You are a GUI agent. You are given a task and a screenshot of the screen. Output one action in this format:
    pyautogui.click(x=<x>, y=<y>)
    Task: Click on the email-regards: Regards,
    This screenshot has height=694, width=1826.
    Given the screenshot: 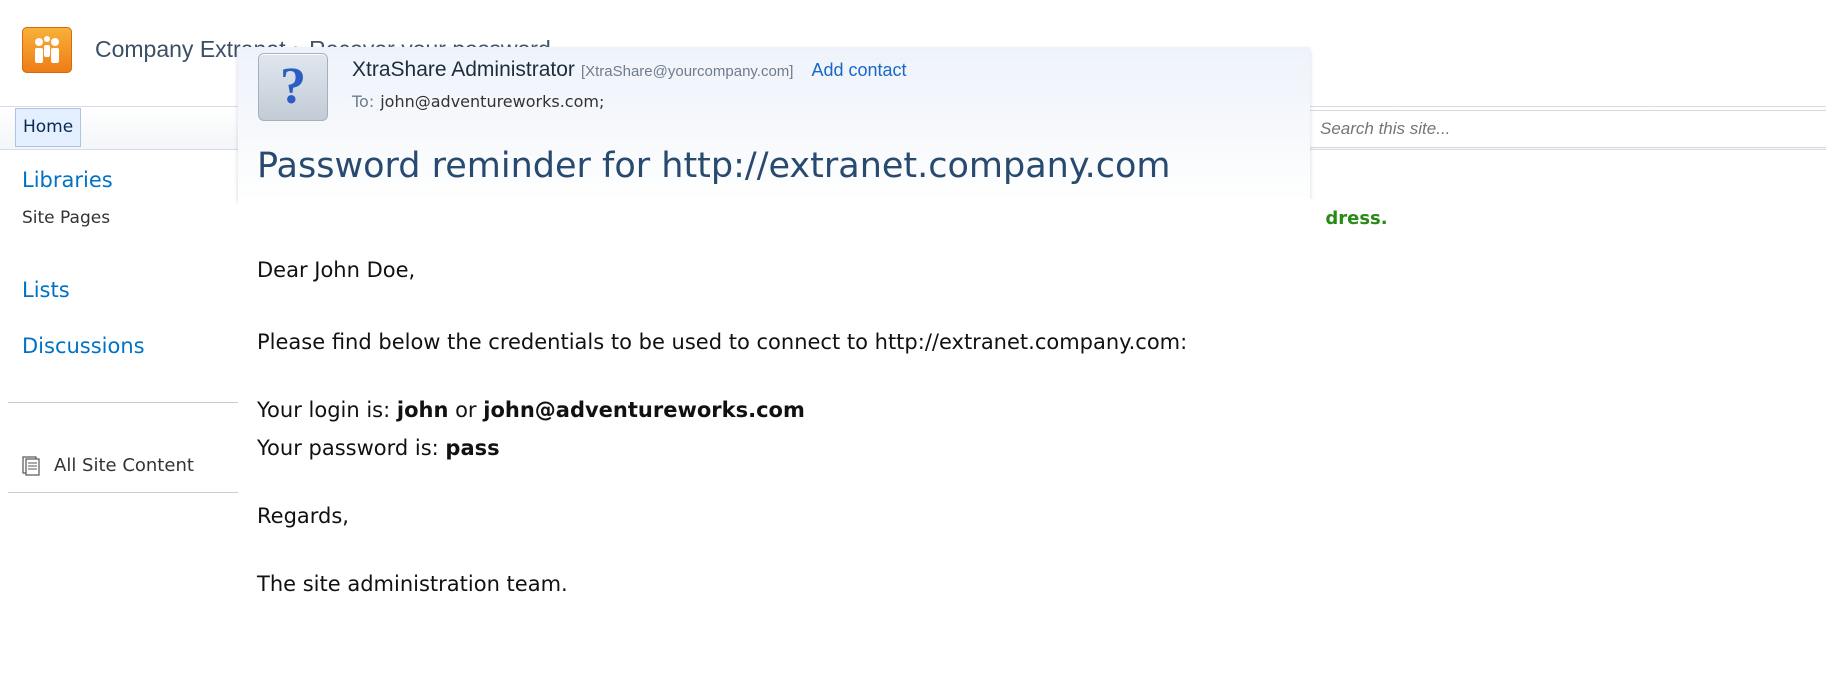 What is the action you would take?
    pyautogui.click(x=303, y=516)
    